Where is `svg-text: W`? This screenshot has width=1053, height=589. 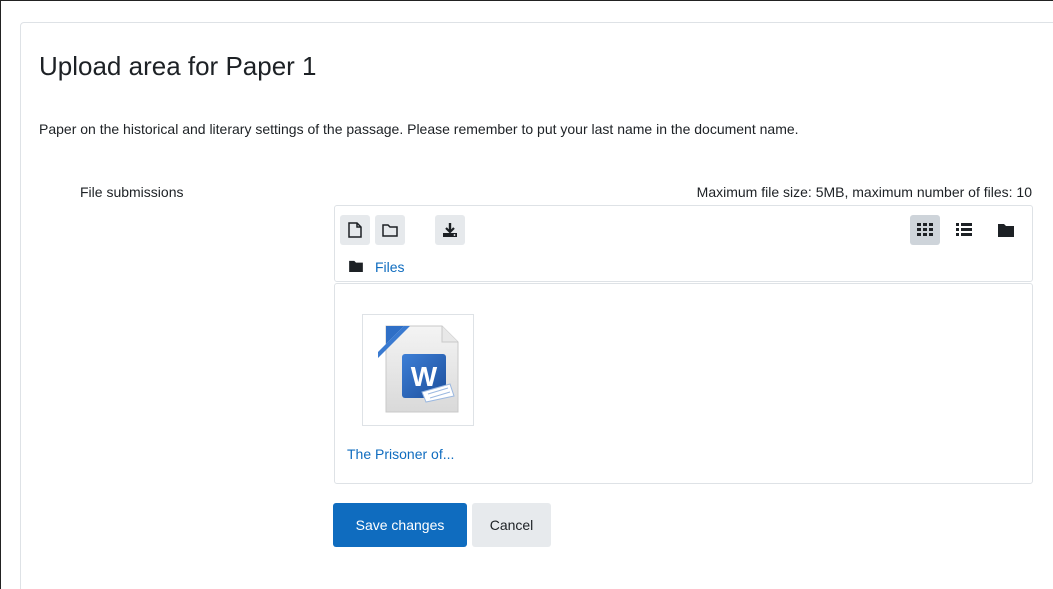 svg-text: W is located at coordinates (424, 376).